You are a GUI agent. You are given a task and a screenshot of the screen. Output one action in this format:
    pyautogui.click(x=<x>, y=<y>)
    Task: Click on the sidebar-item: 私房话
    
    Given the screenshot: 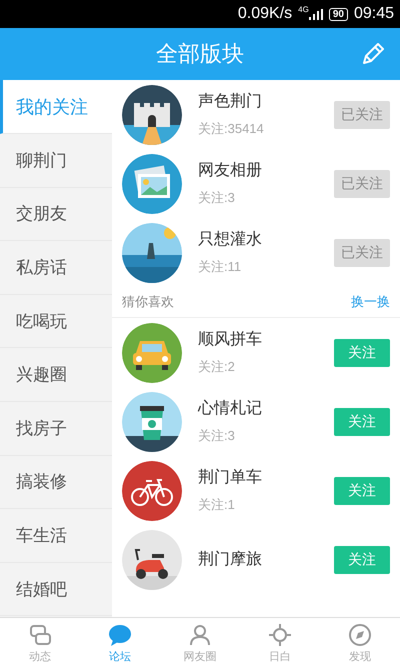 What is the action you would take?
    pyautogui.click(x=56, y=268)
    